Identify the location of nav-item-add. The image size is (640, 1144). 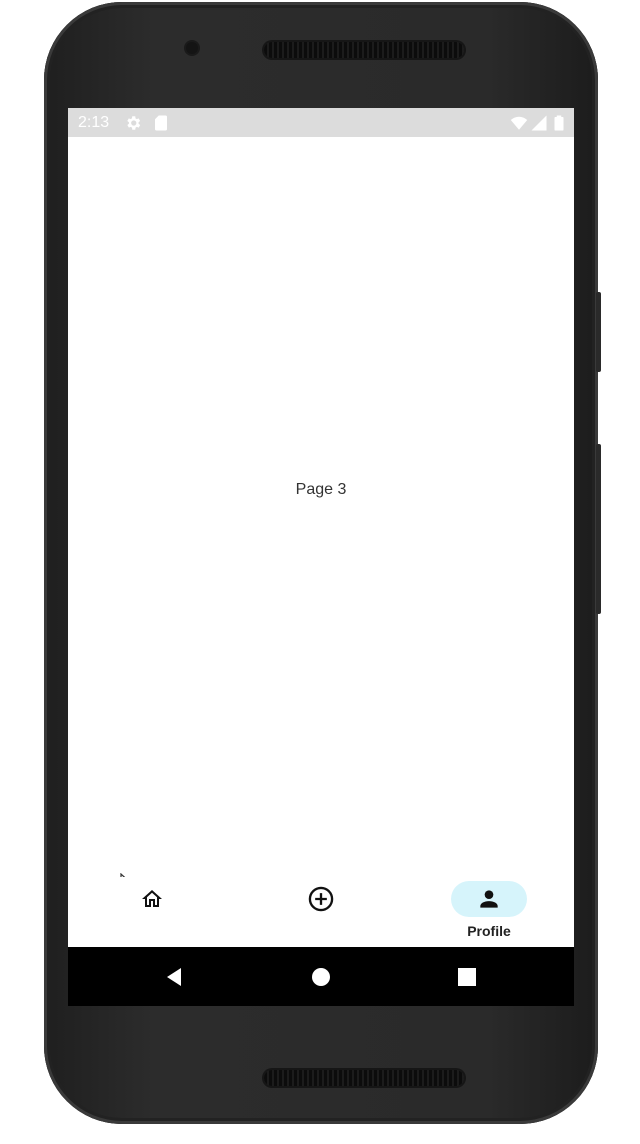
(321, 912).